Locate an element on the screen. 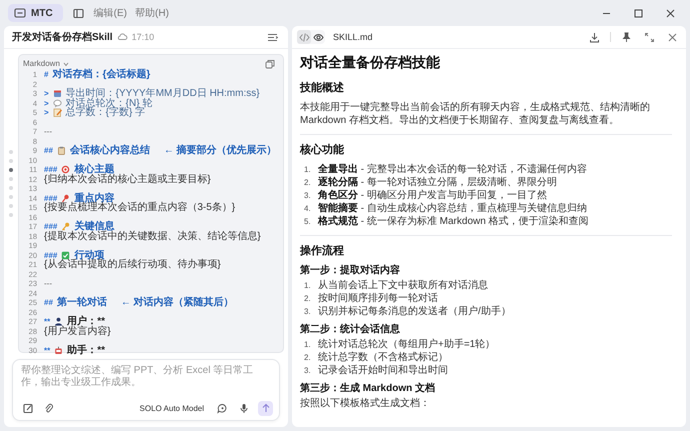 Image resolution: width=690 pixels, height=431 pixels. code-text: {从会话中提取的后续行动项、待办事项} is located at coordinates (132, 265).